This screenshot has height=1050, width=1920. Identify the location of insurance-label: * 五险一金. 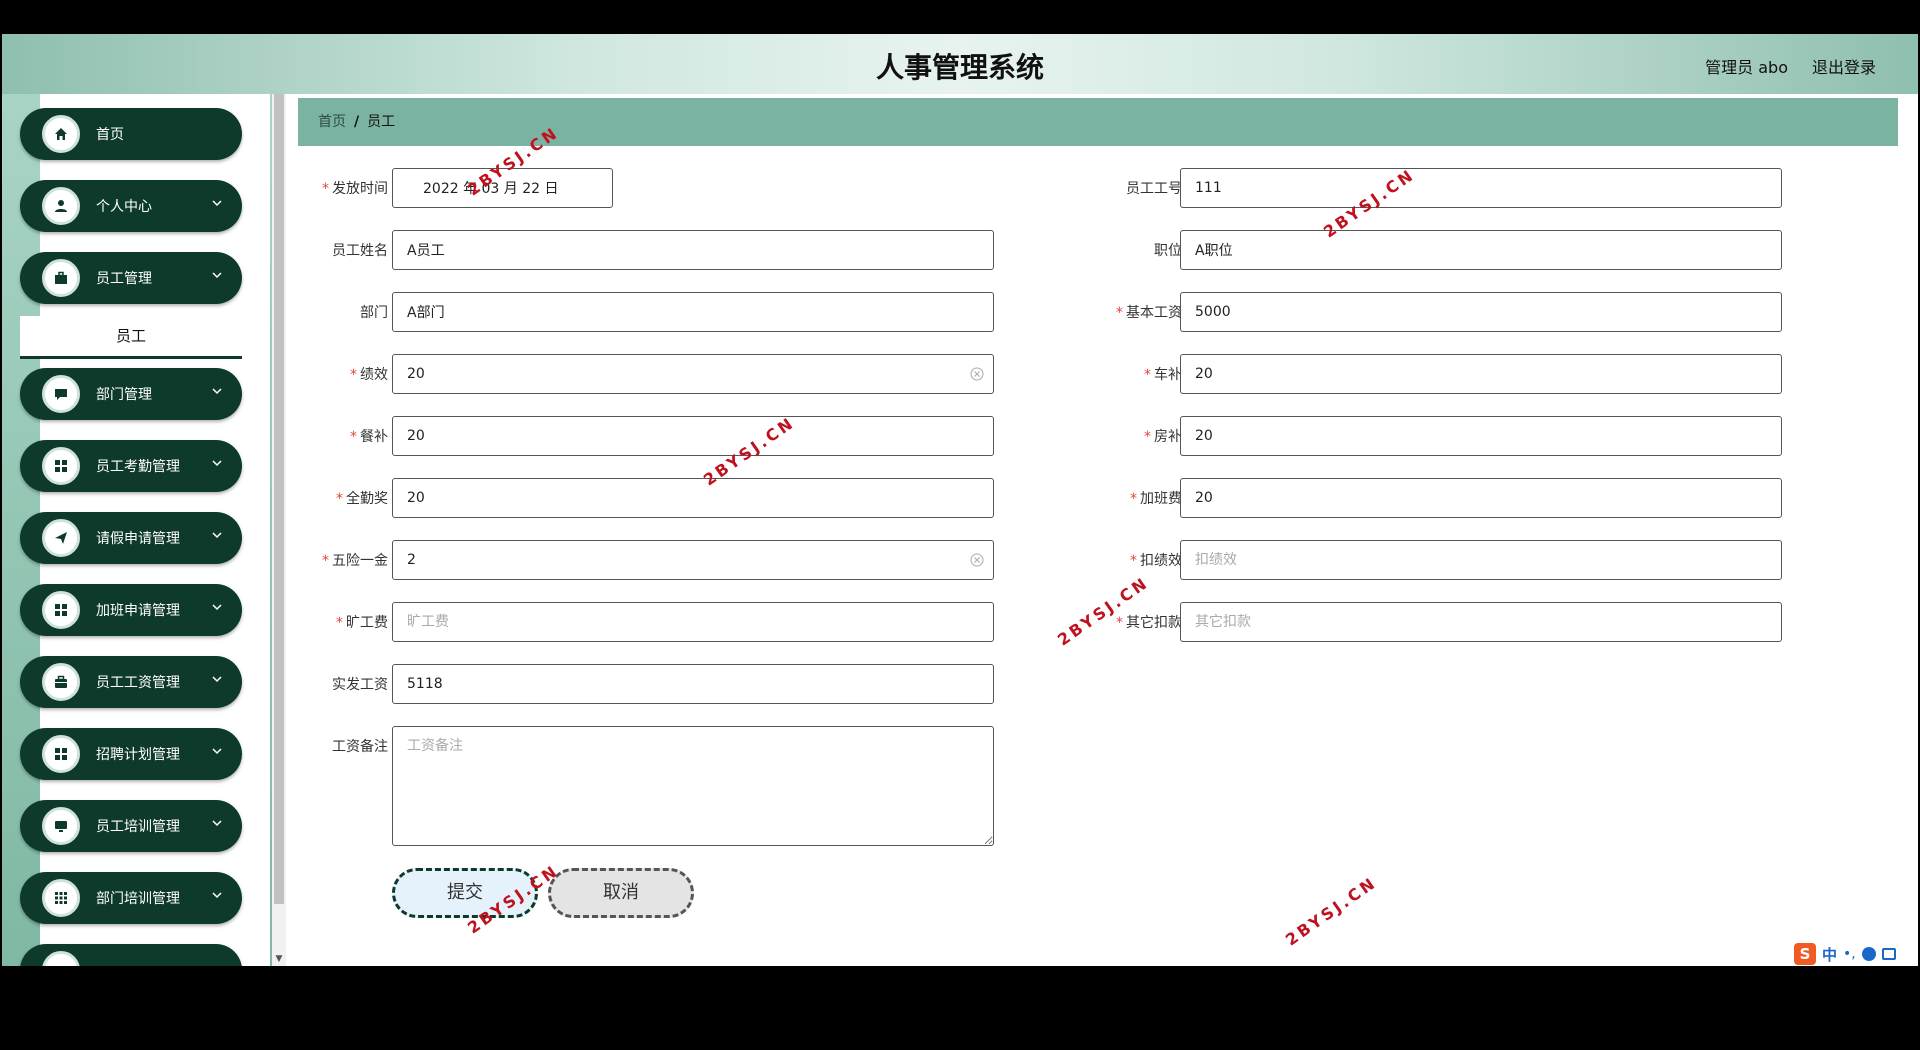
(355, 561).